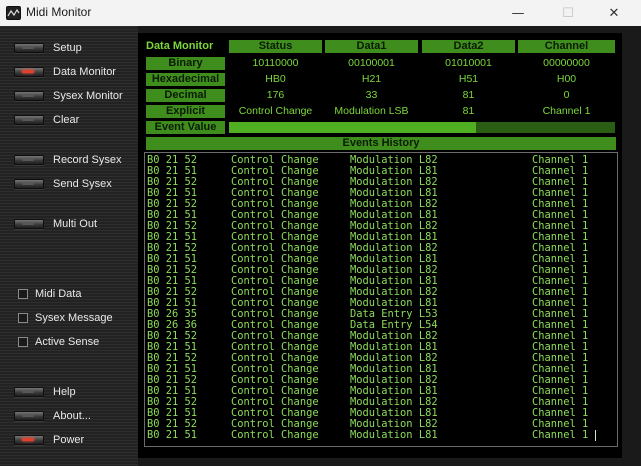 Image resolution: width=641 pixels, height=466 pixels. I want to click on row-label-decimal: Decimal, so click(185, 95).